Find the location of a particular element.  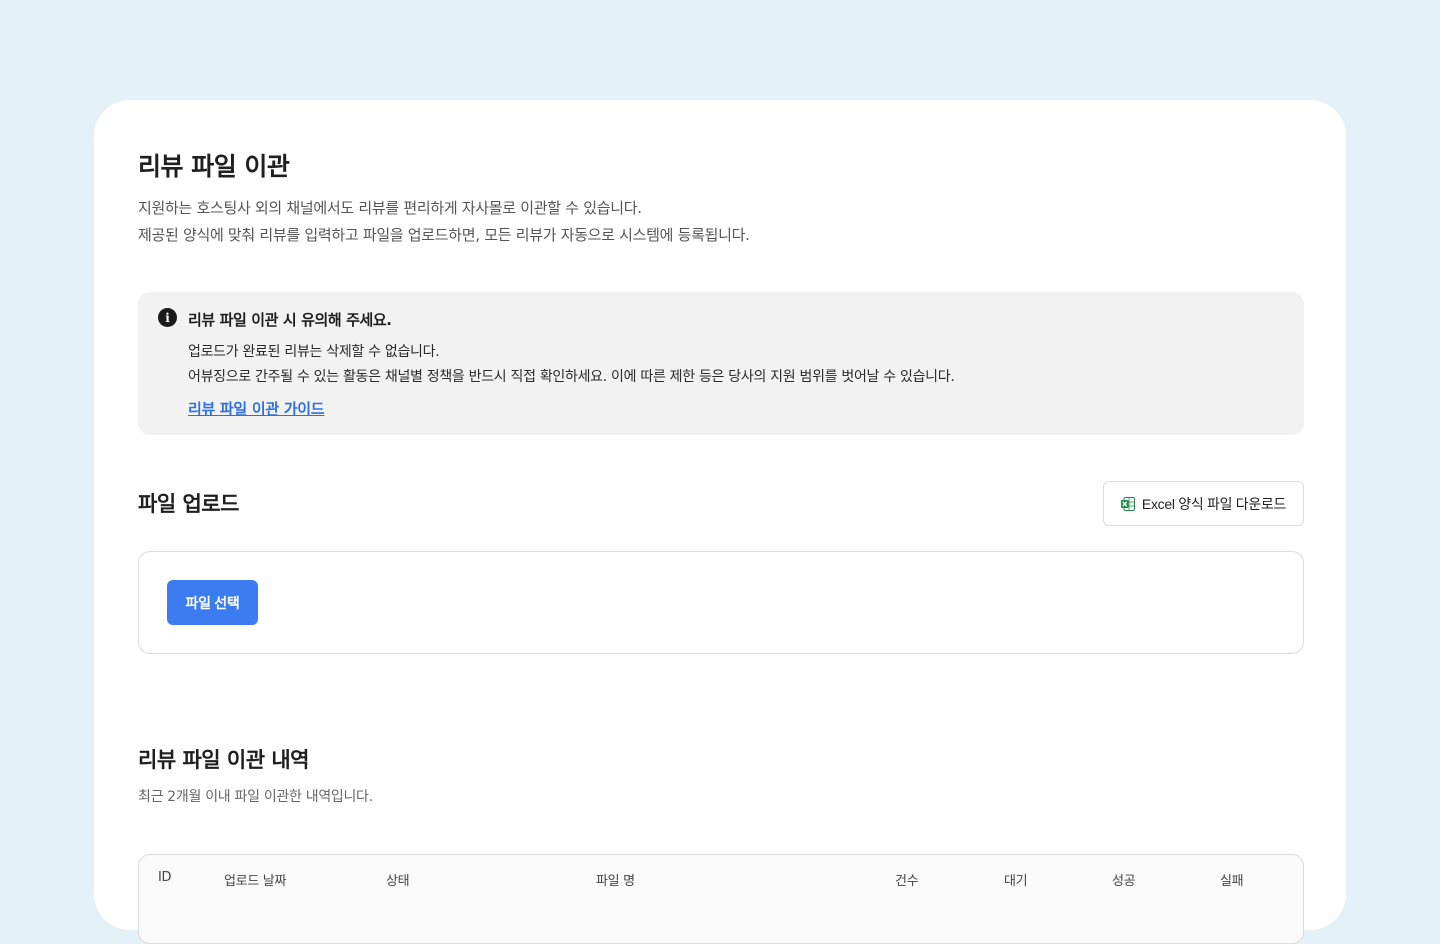

column-header-upload-date: 업로드 날짜 is located at coordinates (255, 881).